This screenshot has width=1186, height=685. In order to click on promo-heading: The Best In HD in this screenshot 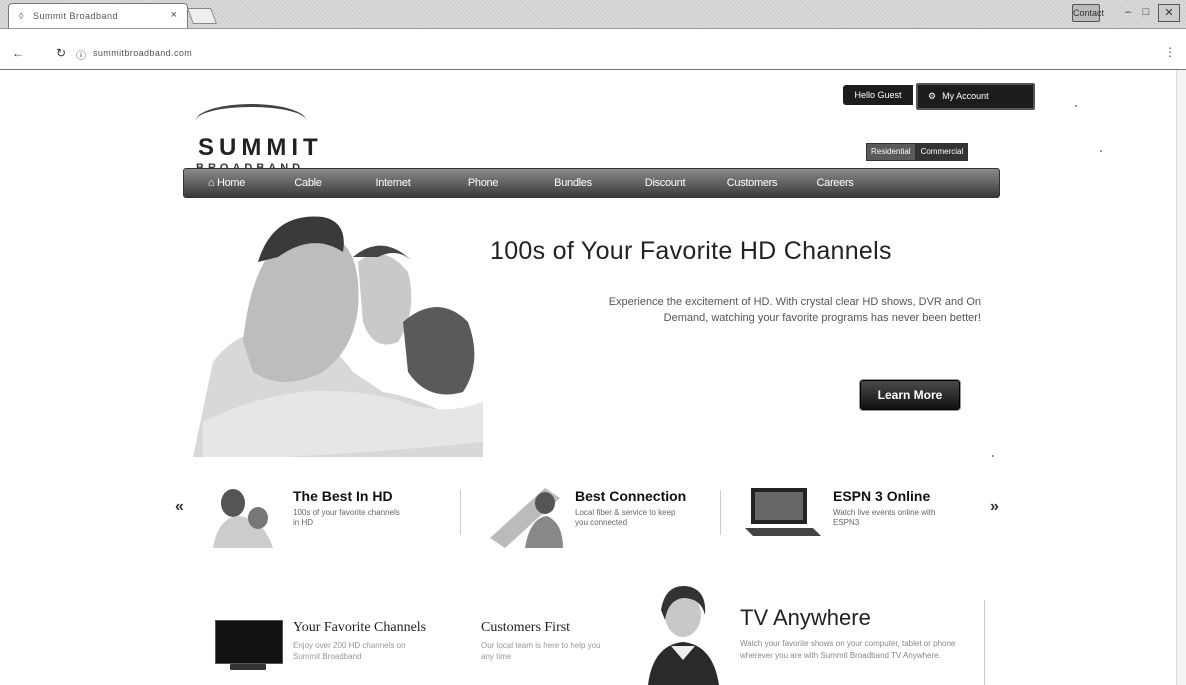, I will do `click(343, 496)`.